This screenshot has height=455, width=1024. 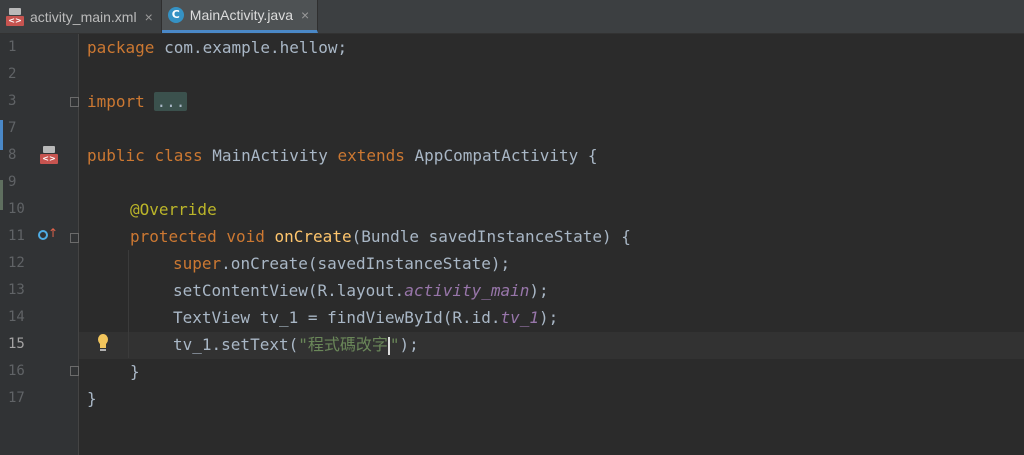 What do you see at coordinates (20, 317) in the screenshot?
I see `line-number: 14` at bounding box center [20, 317].